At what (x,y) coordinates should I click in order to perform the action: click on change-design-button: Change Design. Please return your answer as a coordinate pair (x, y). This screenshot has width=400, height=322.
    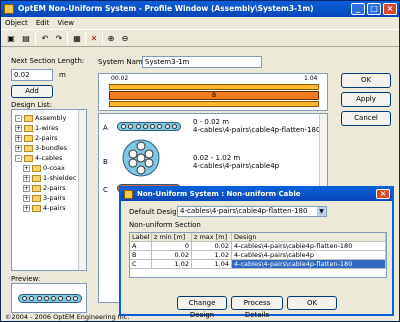
    Looking at the image, I should click on (202, 307).